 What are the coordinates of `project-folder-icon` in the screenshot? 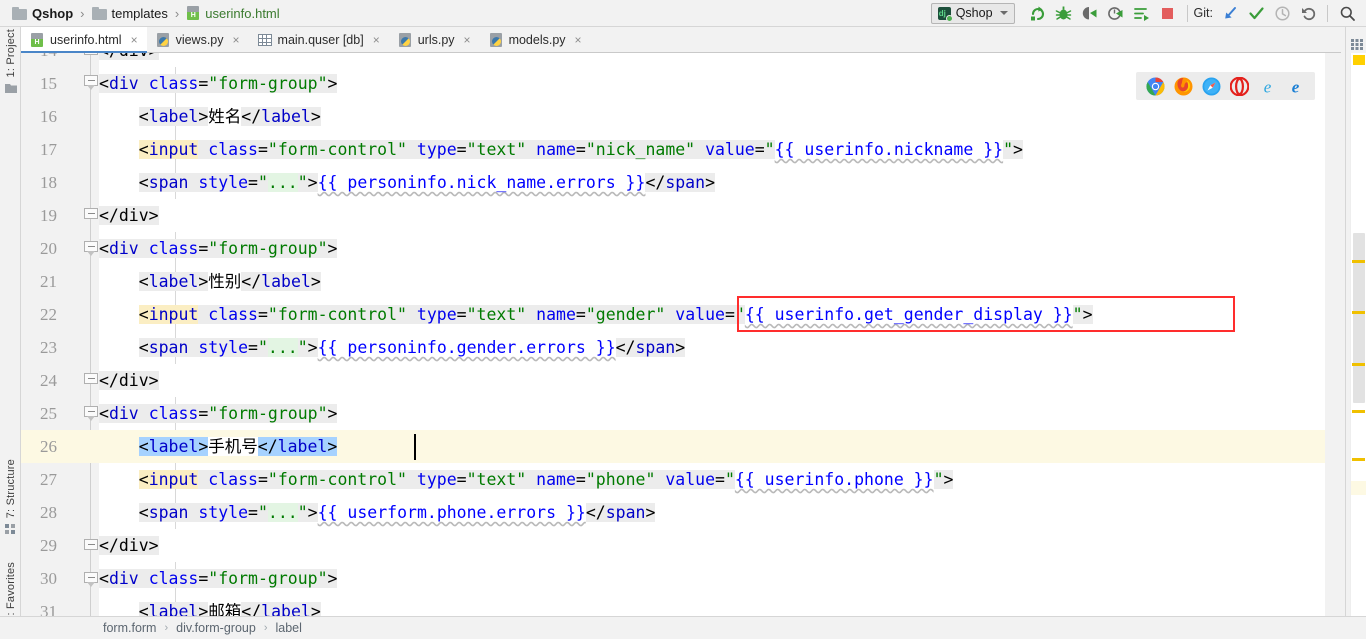 It's located at (10, 90).